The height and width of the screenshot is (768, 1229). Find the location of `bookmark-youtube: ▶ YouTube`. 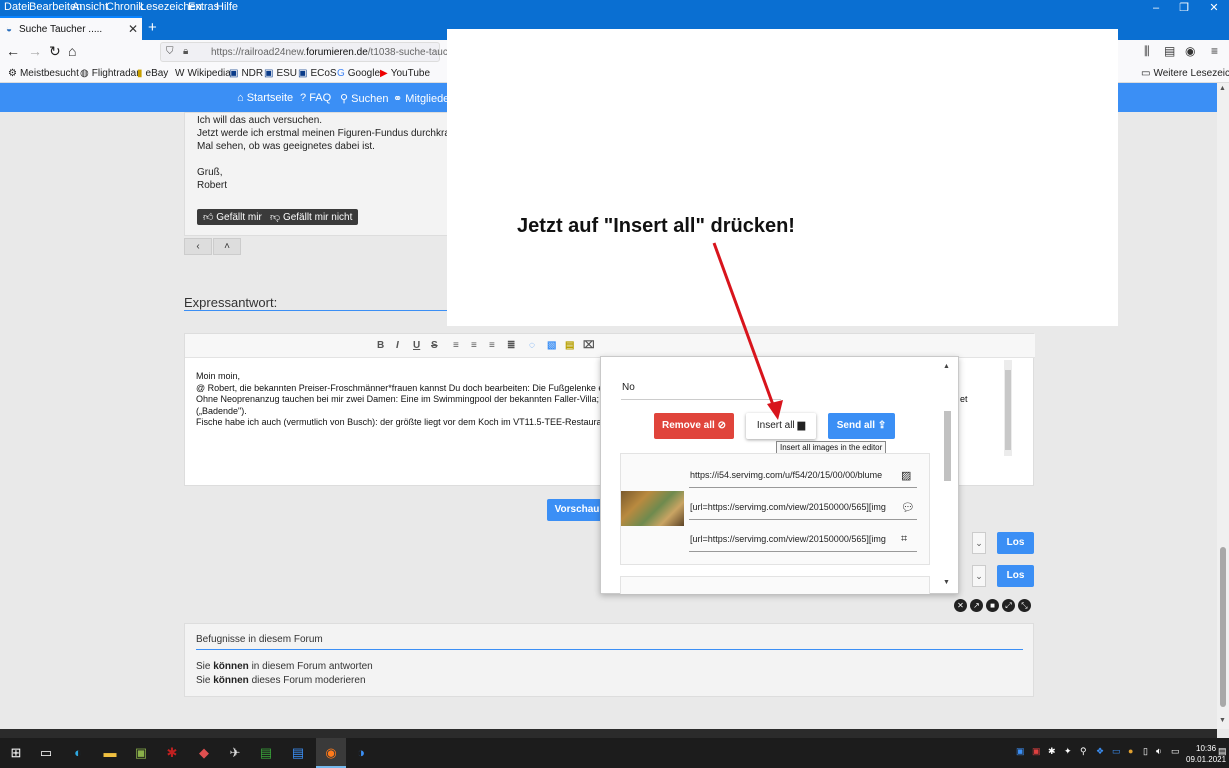

bookmark-youtube: ▶ YouTube is located at coordinates (405, 73).